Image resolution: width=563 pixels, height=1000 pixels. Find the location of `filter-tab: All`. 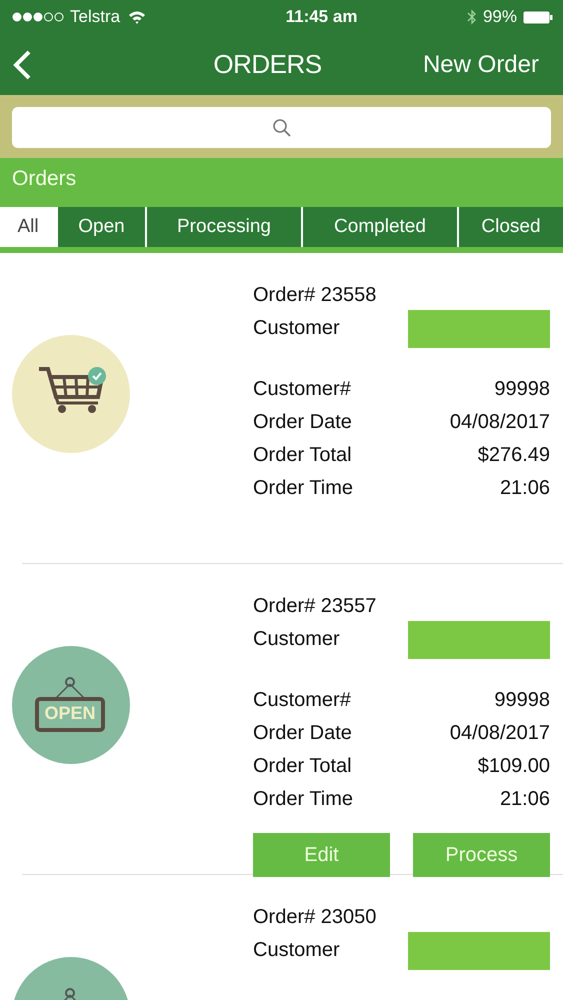

filter-tab: All is located at coordinates (28, 227).